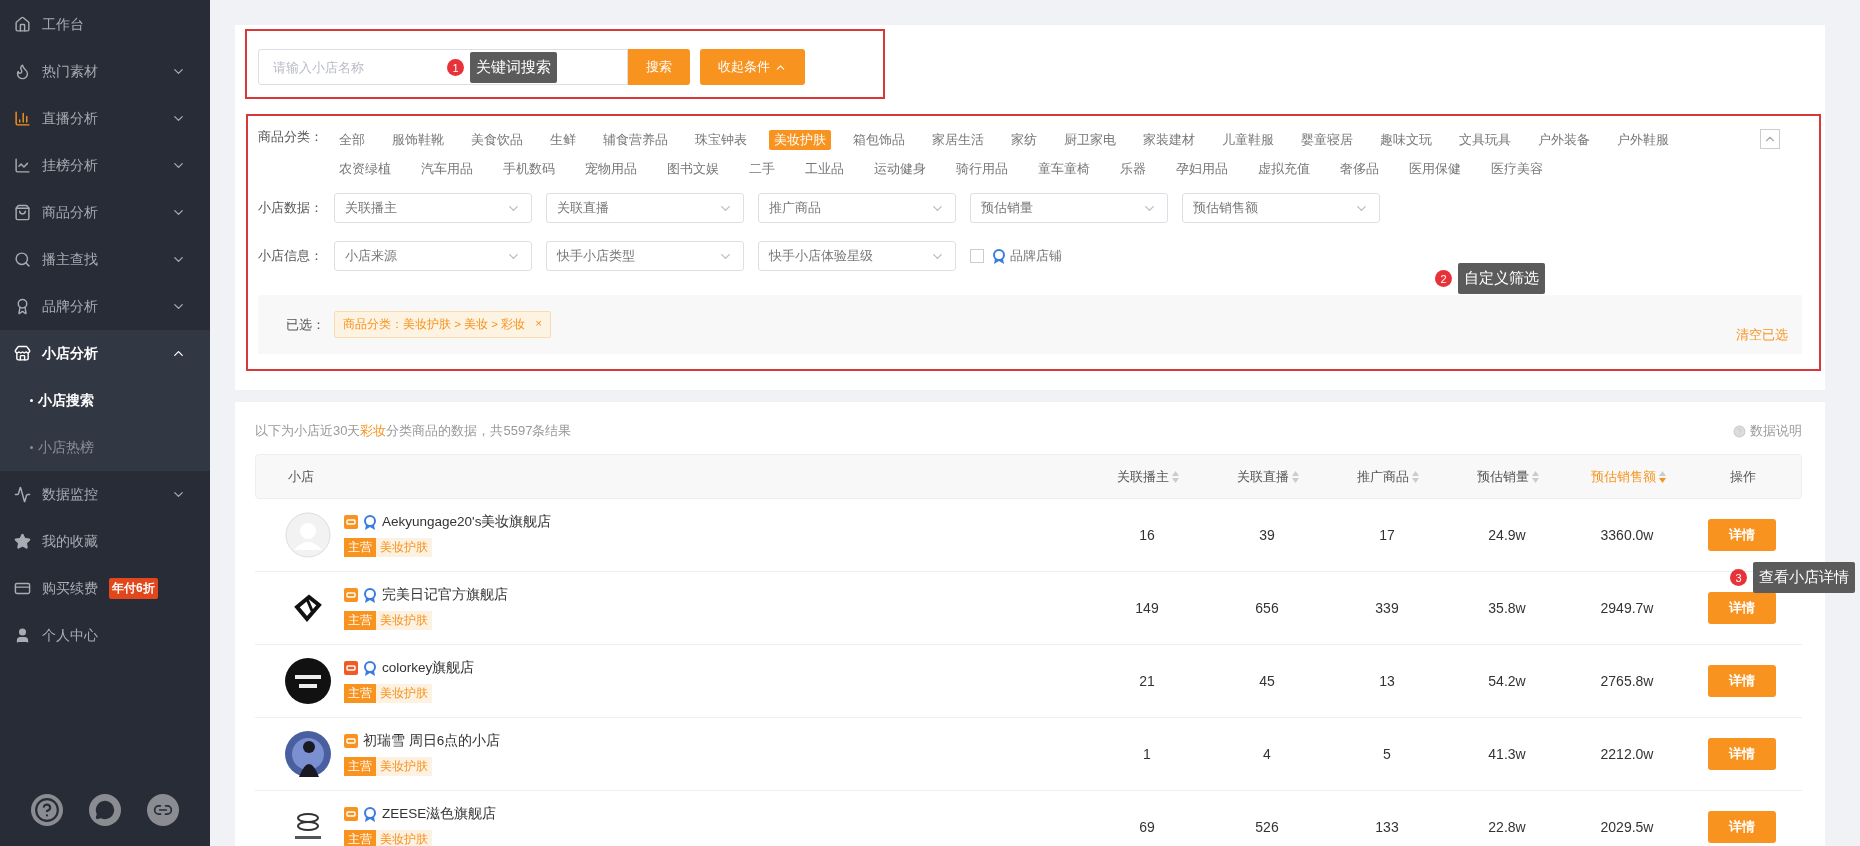 This screenshot has width=1860, height=846. I want to click on link-icon, so click(163, 810).